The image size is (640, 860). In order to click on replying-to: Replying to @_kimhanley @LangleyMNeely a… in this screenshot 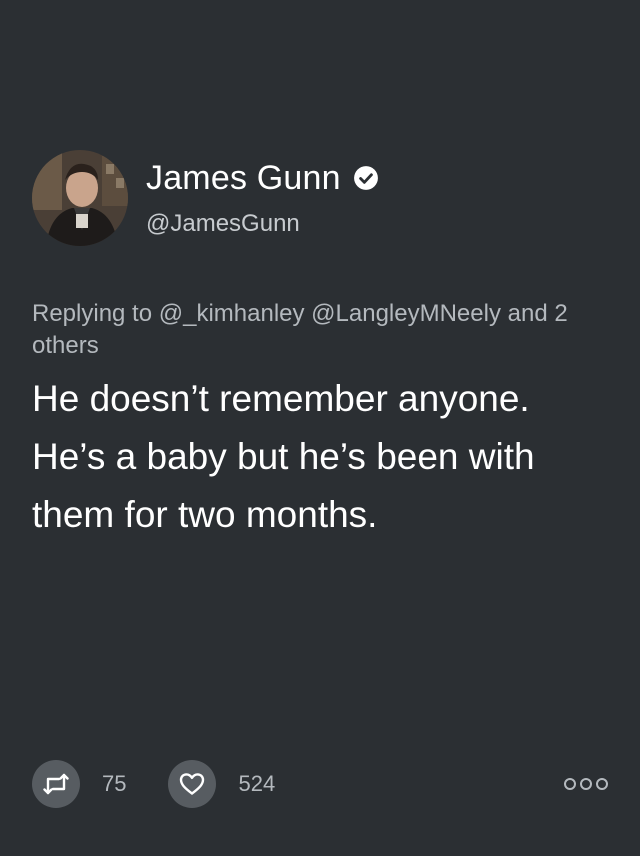, I will do `click(322, 330)`.